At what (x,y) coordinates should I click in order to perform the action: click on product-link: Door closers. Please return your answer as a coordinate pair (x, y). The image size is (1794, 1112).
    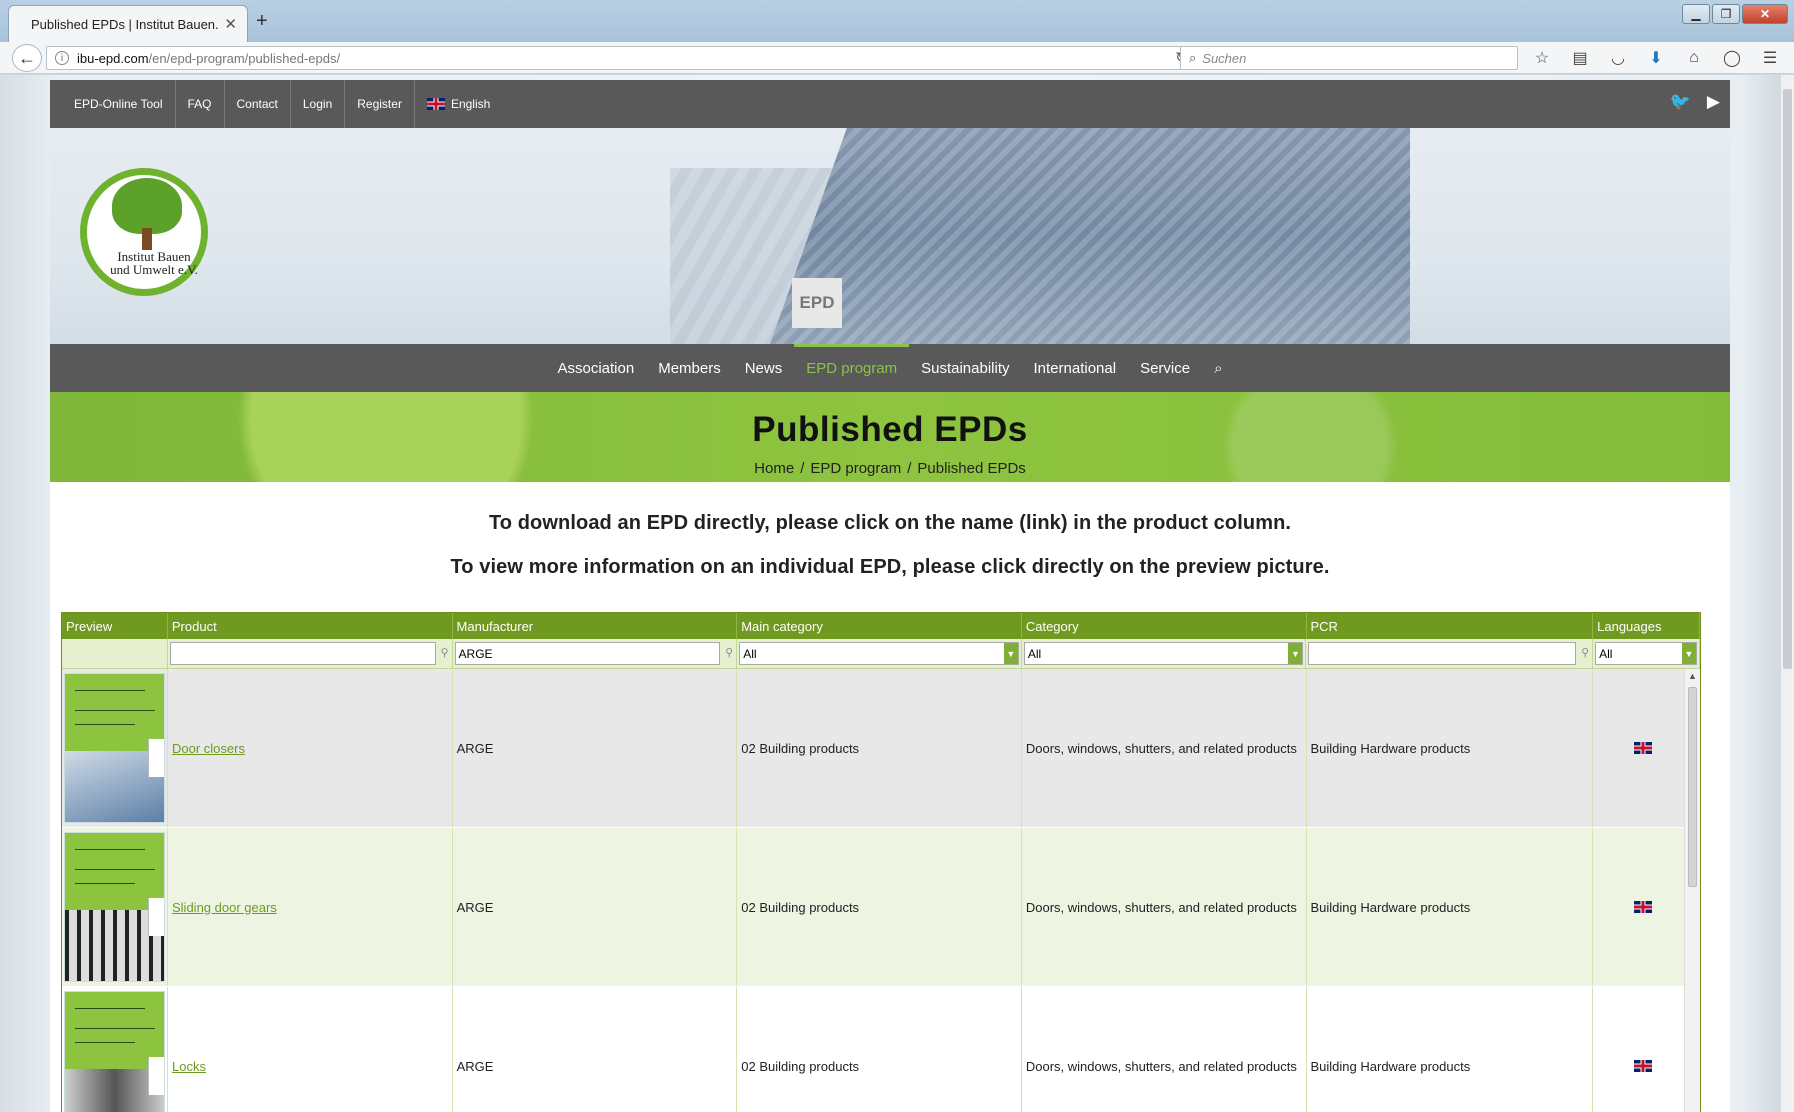
    Looking at the image, I should click on (208, 748).